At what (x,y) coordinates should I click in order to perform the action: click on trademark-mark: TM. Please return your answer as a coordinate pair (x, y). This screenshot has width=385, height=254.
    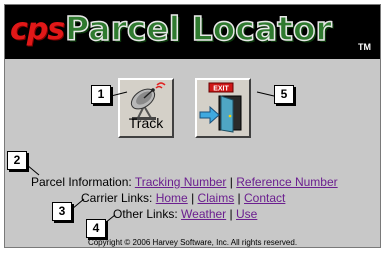
    Looking at the image, I should click on (364, 47).